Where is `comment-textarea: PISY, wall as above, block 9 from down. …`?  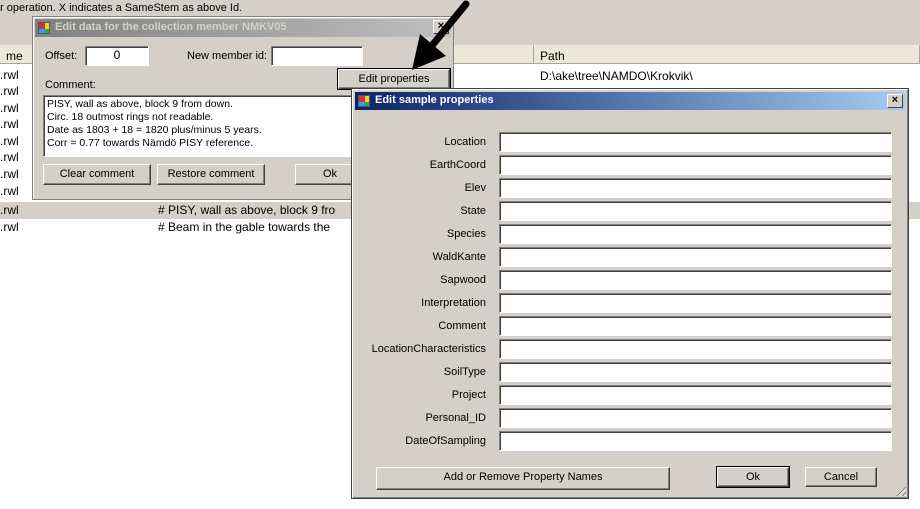 comment-textarea: PISY, wall as above, block 9 from down. … is located at coordinates (203, 126).